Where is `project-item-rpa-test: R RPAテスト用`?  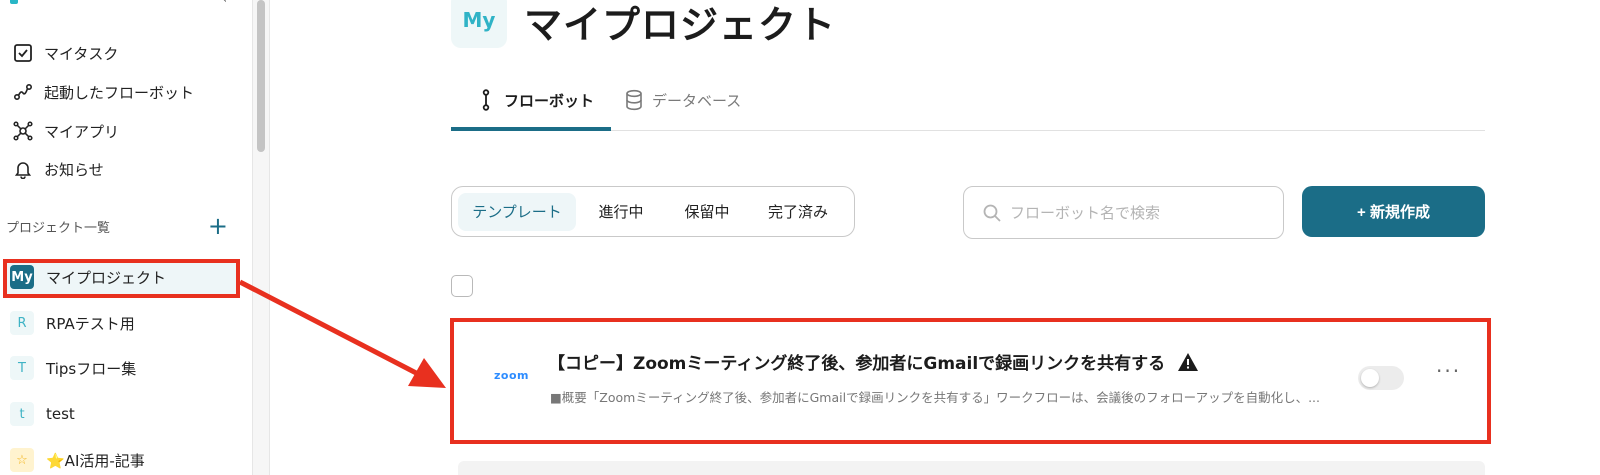
project-item-rpa-test: R RPAテスト用 is located at coordinates (72, 323).